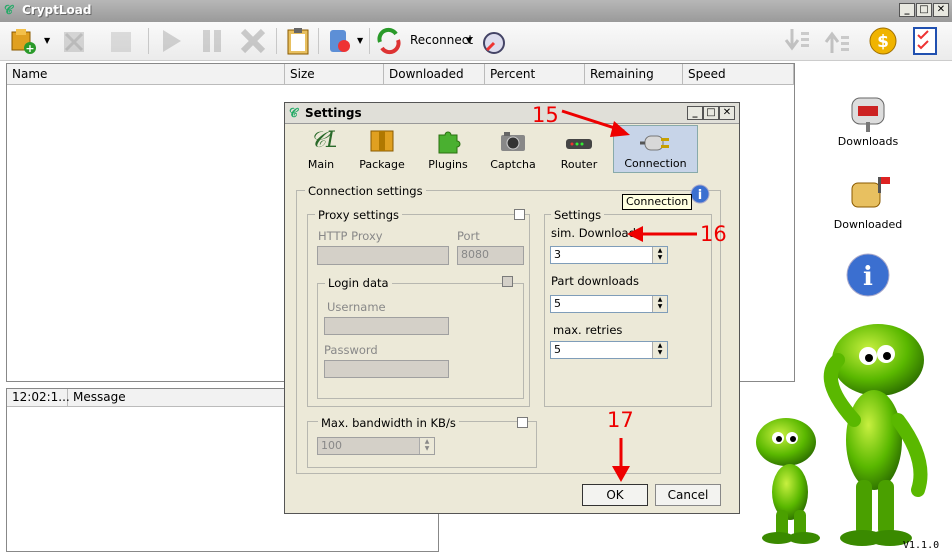 This screenshot has height=559, width=952. What do you see at coordinates (57, 10) in the screenshot?
I see `window-title: CryptLoad` at bounding box center [57, 10].